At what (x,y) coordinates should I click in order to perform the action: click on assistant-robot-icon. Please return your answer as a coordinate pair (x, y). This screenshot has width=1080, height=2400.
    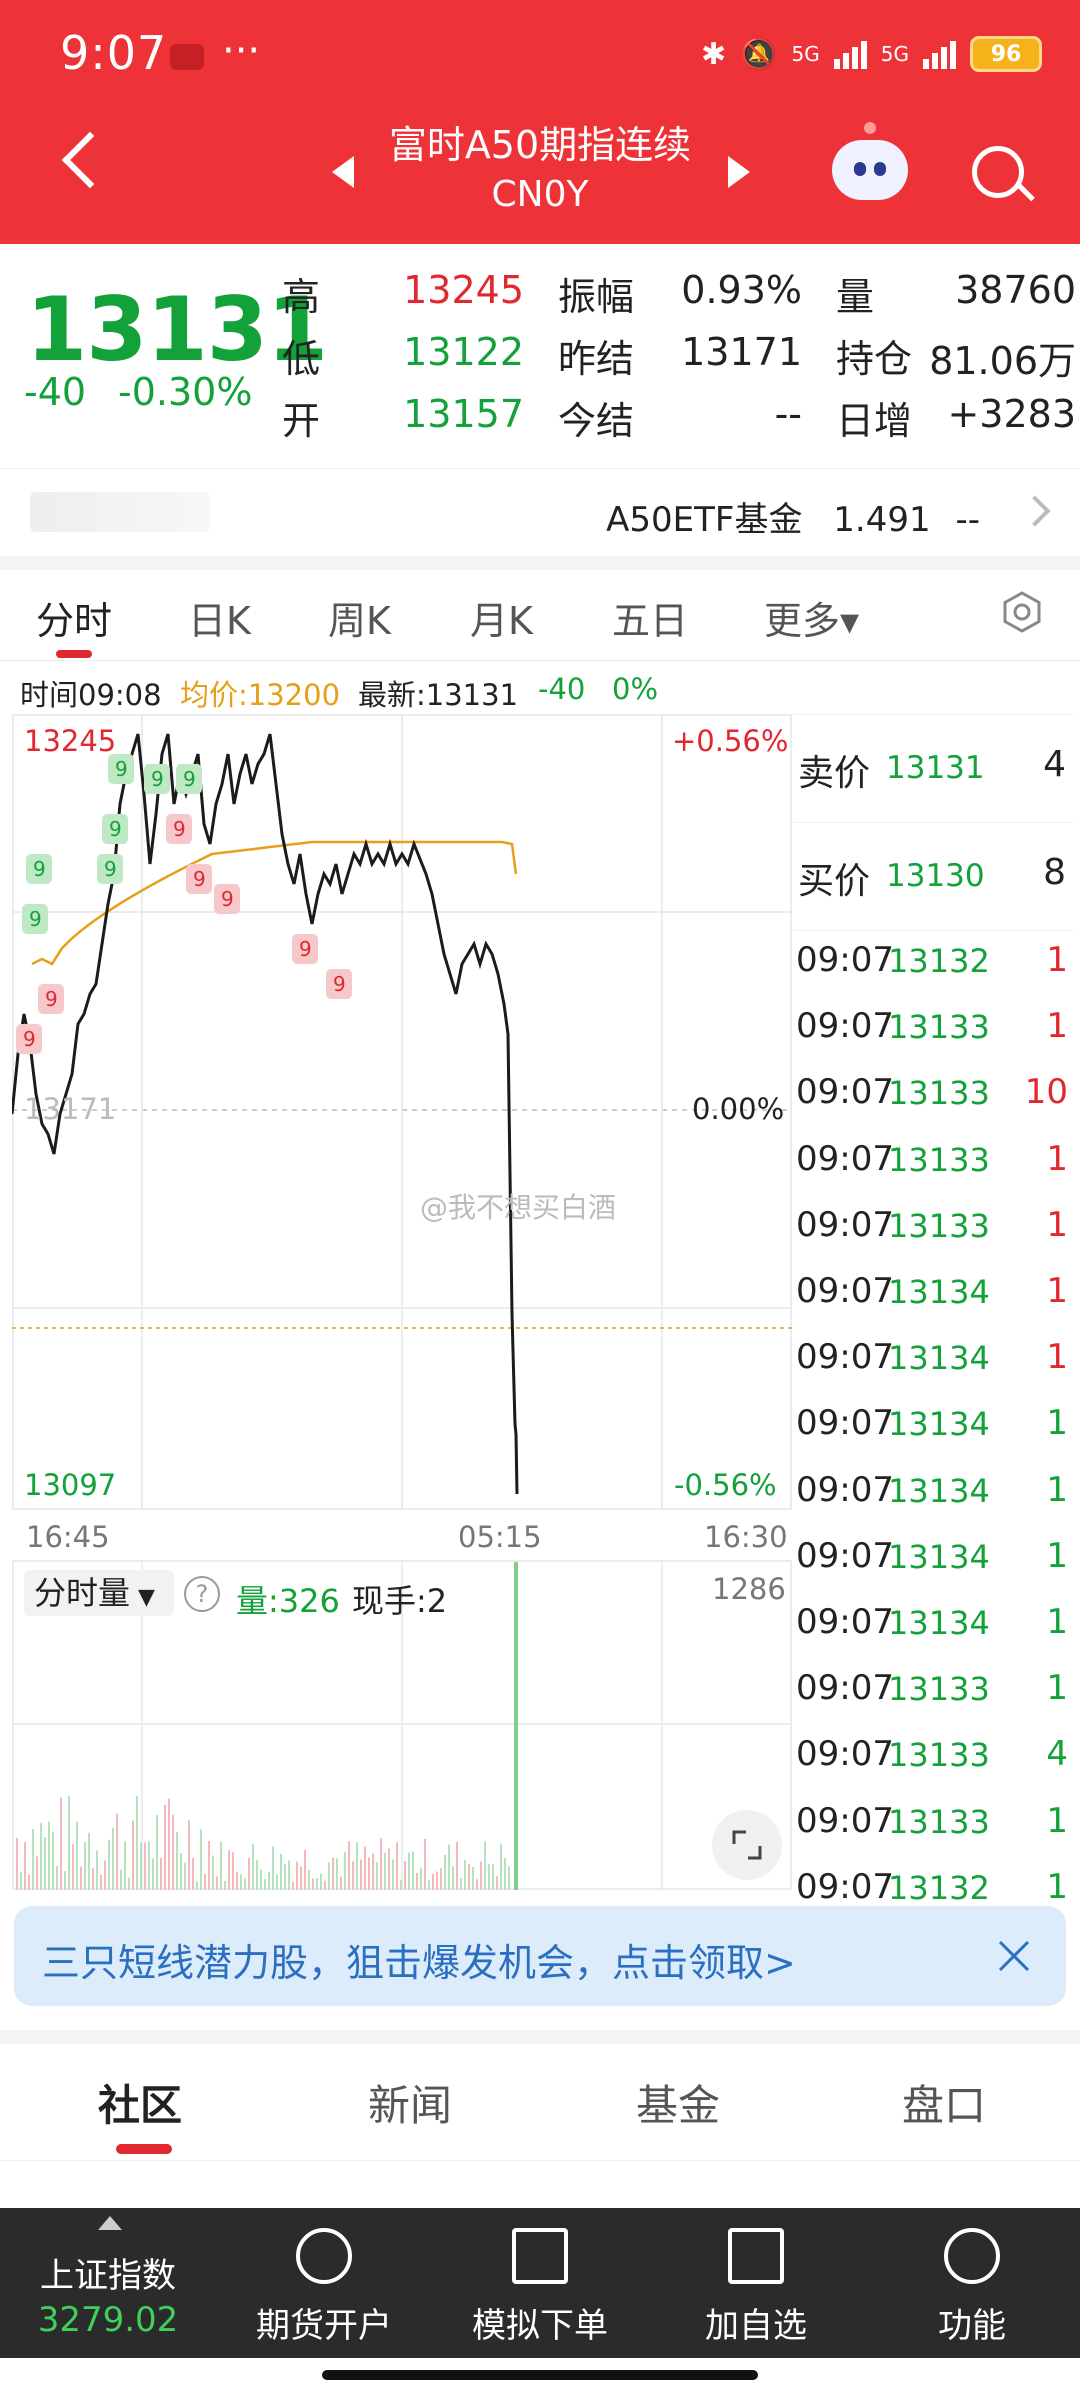
    Looking at the image, I should click on (870, 161).